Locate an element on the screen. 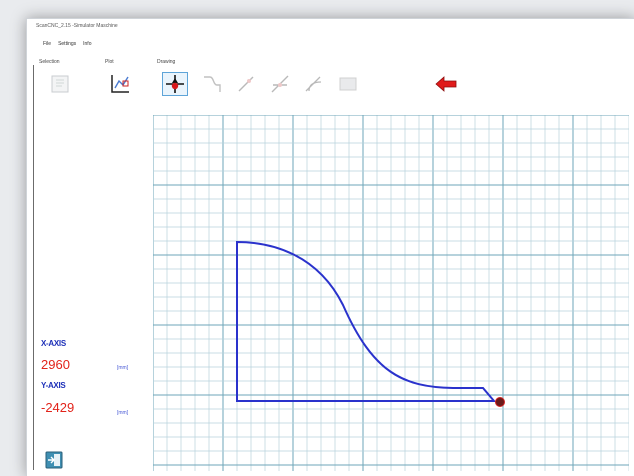 This screenshot has width=634, height=476. draw-arc-button is located at coordinates (314, 84).